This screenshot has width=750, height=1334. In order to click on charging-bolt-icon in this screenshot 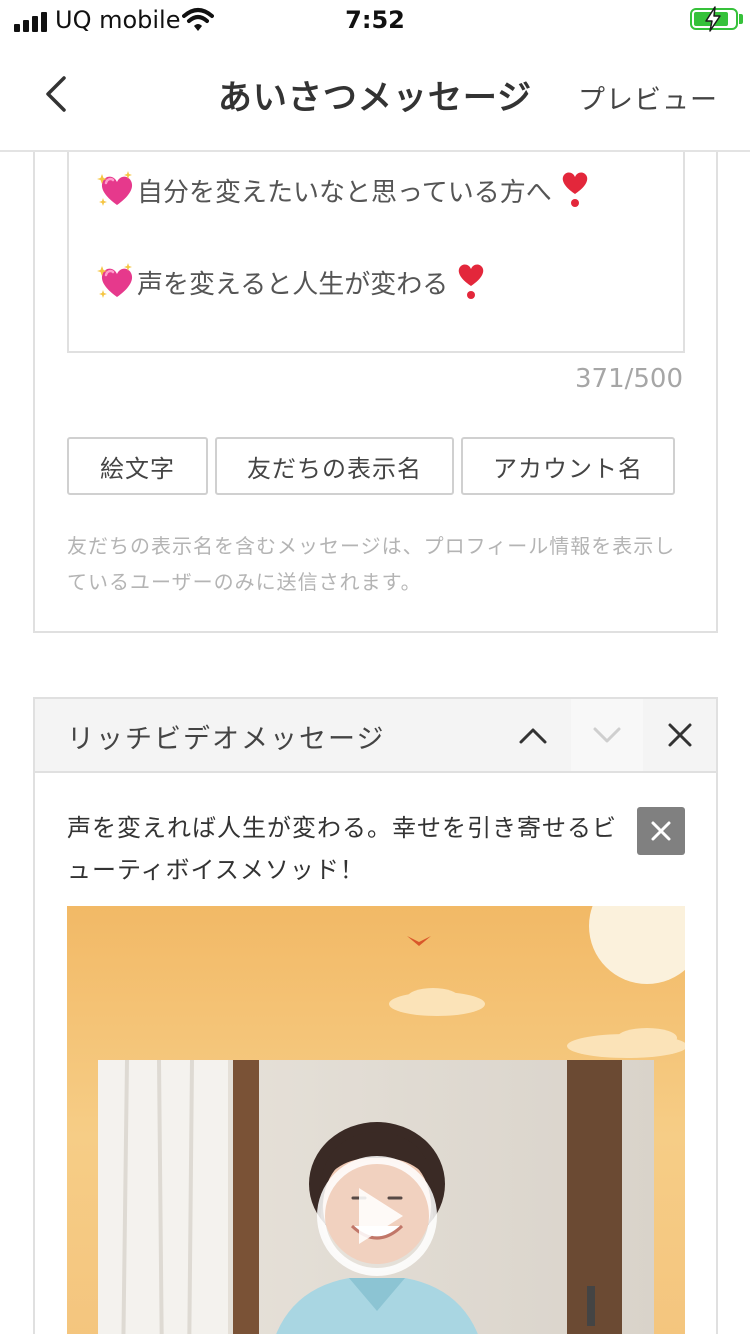, I will do `click(713, 19)`.